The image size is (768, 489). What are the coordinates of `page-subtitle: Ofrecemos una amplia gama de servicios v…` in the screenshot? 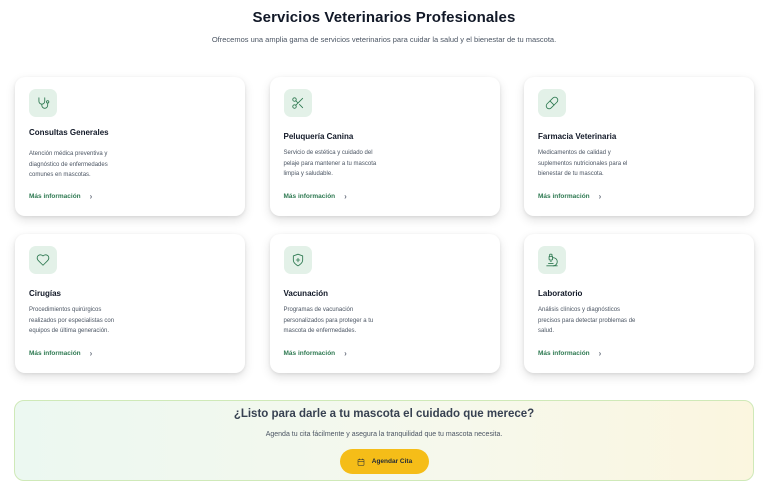 It's located at (384, 39).